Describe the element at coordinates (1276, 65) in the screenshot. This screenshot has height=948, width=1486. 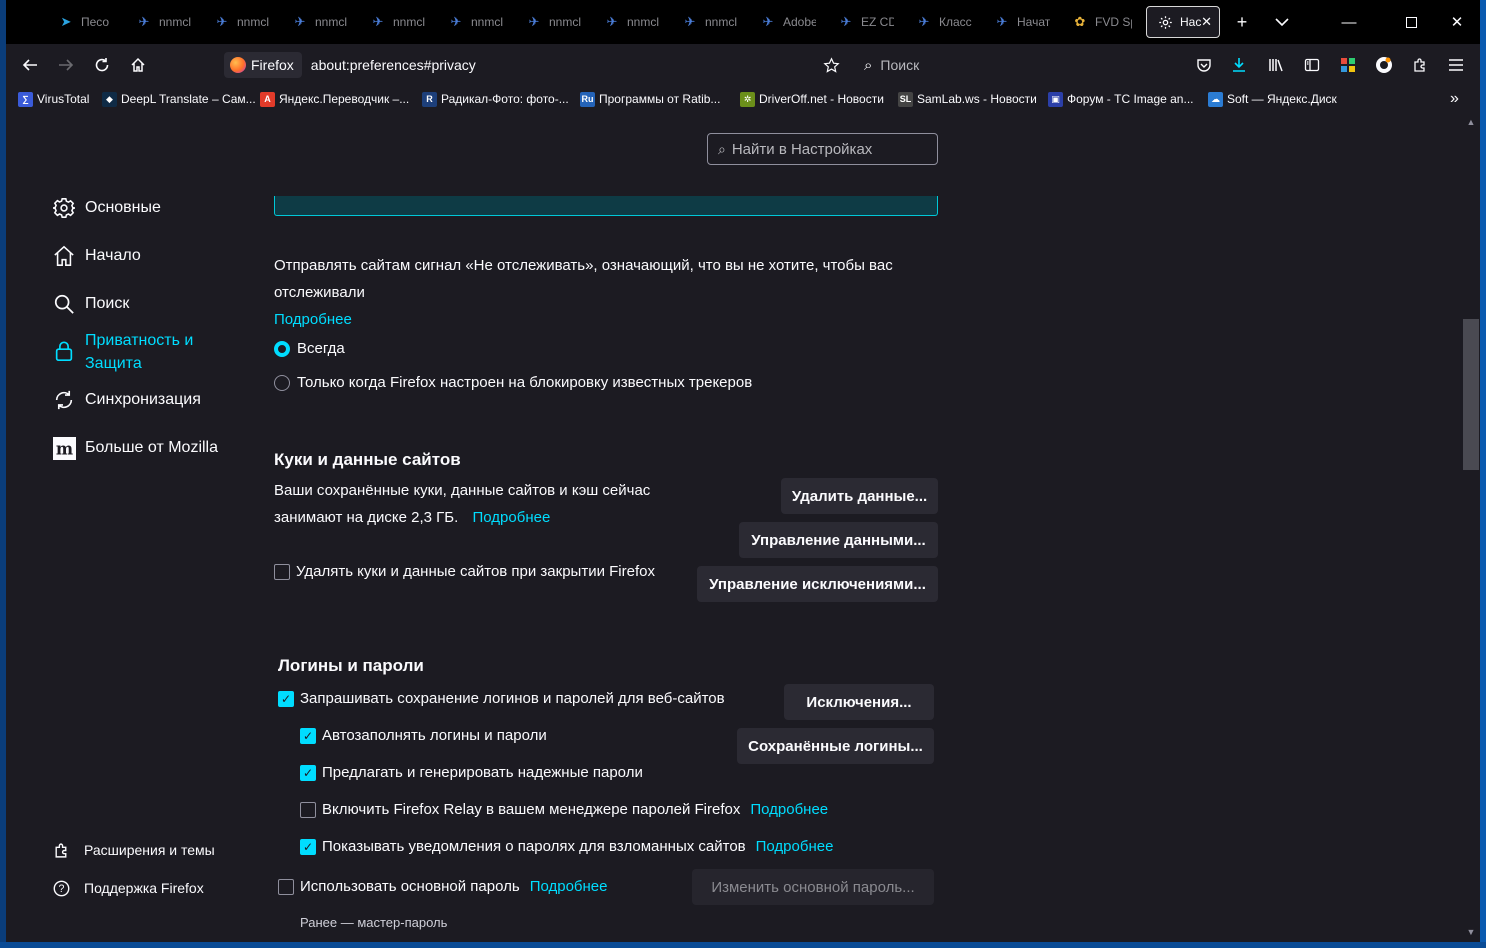
I see `library-icon` at that location.